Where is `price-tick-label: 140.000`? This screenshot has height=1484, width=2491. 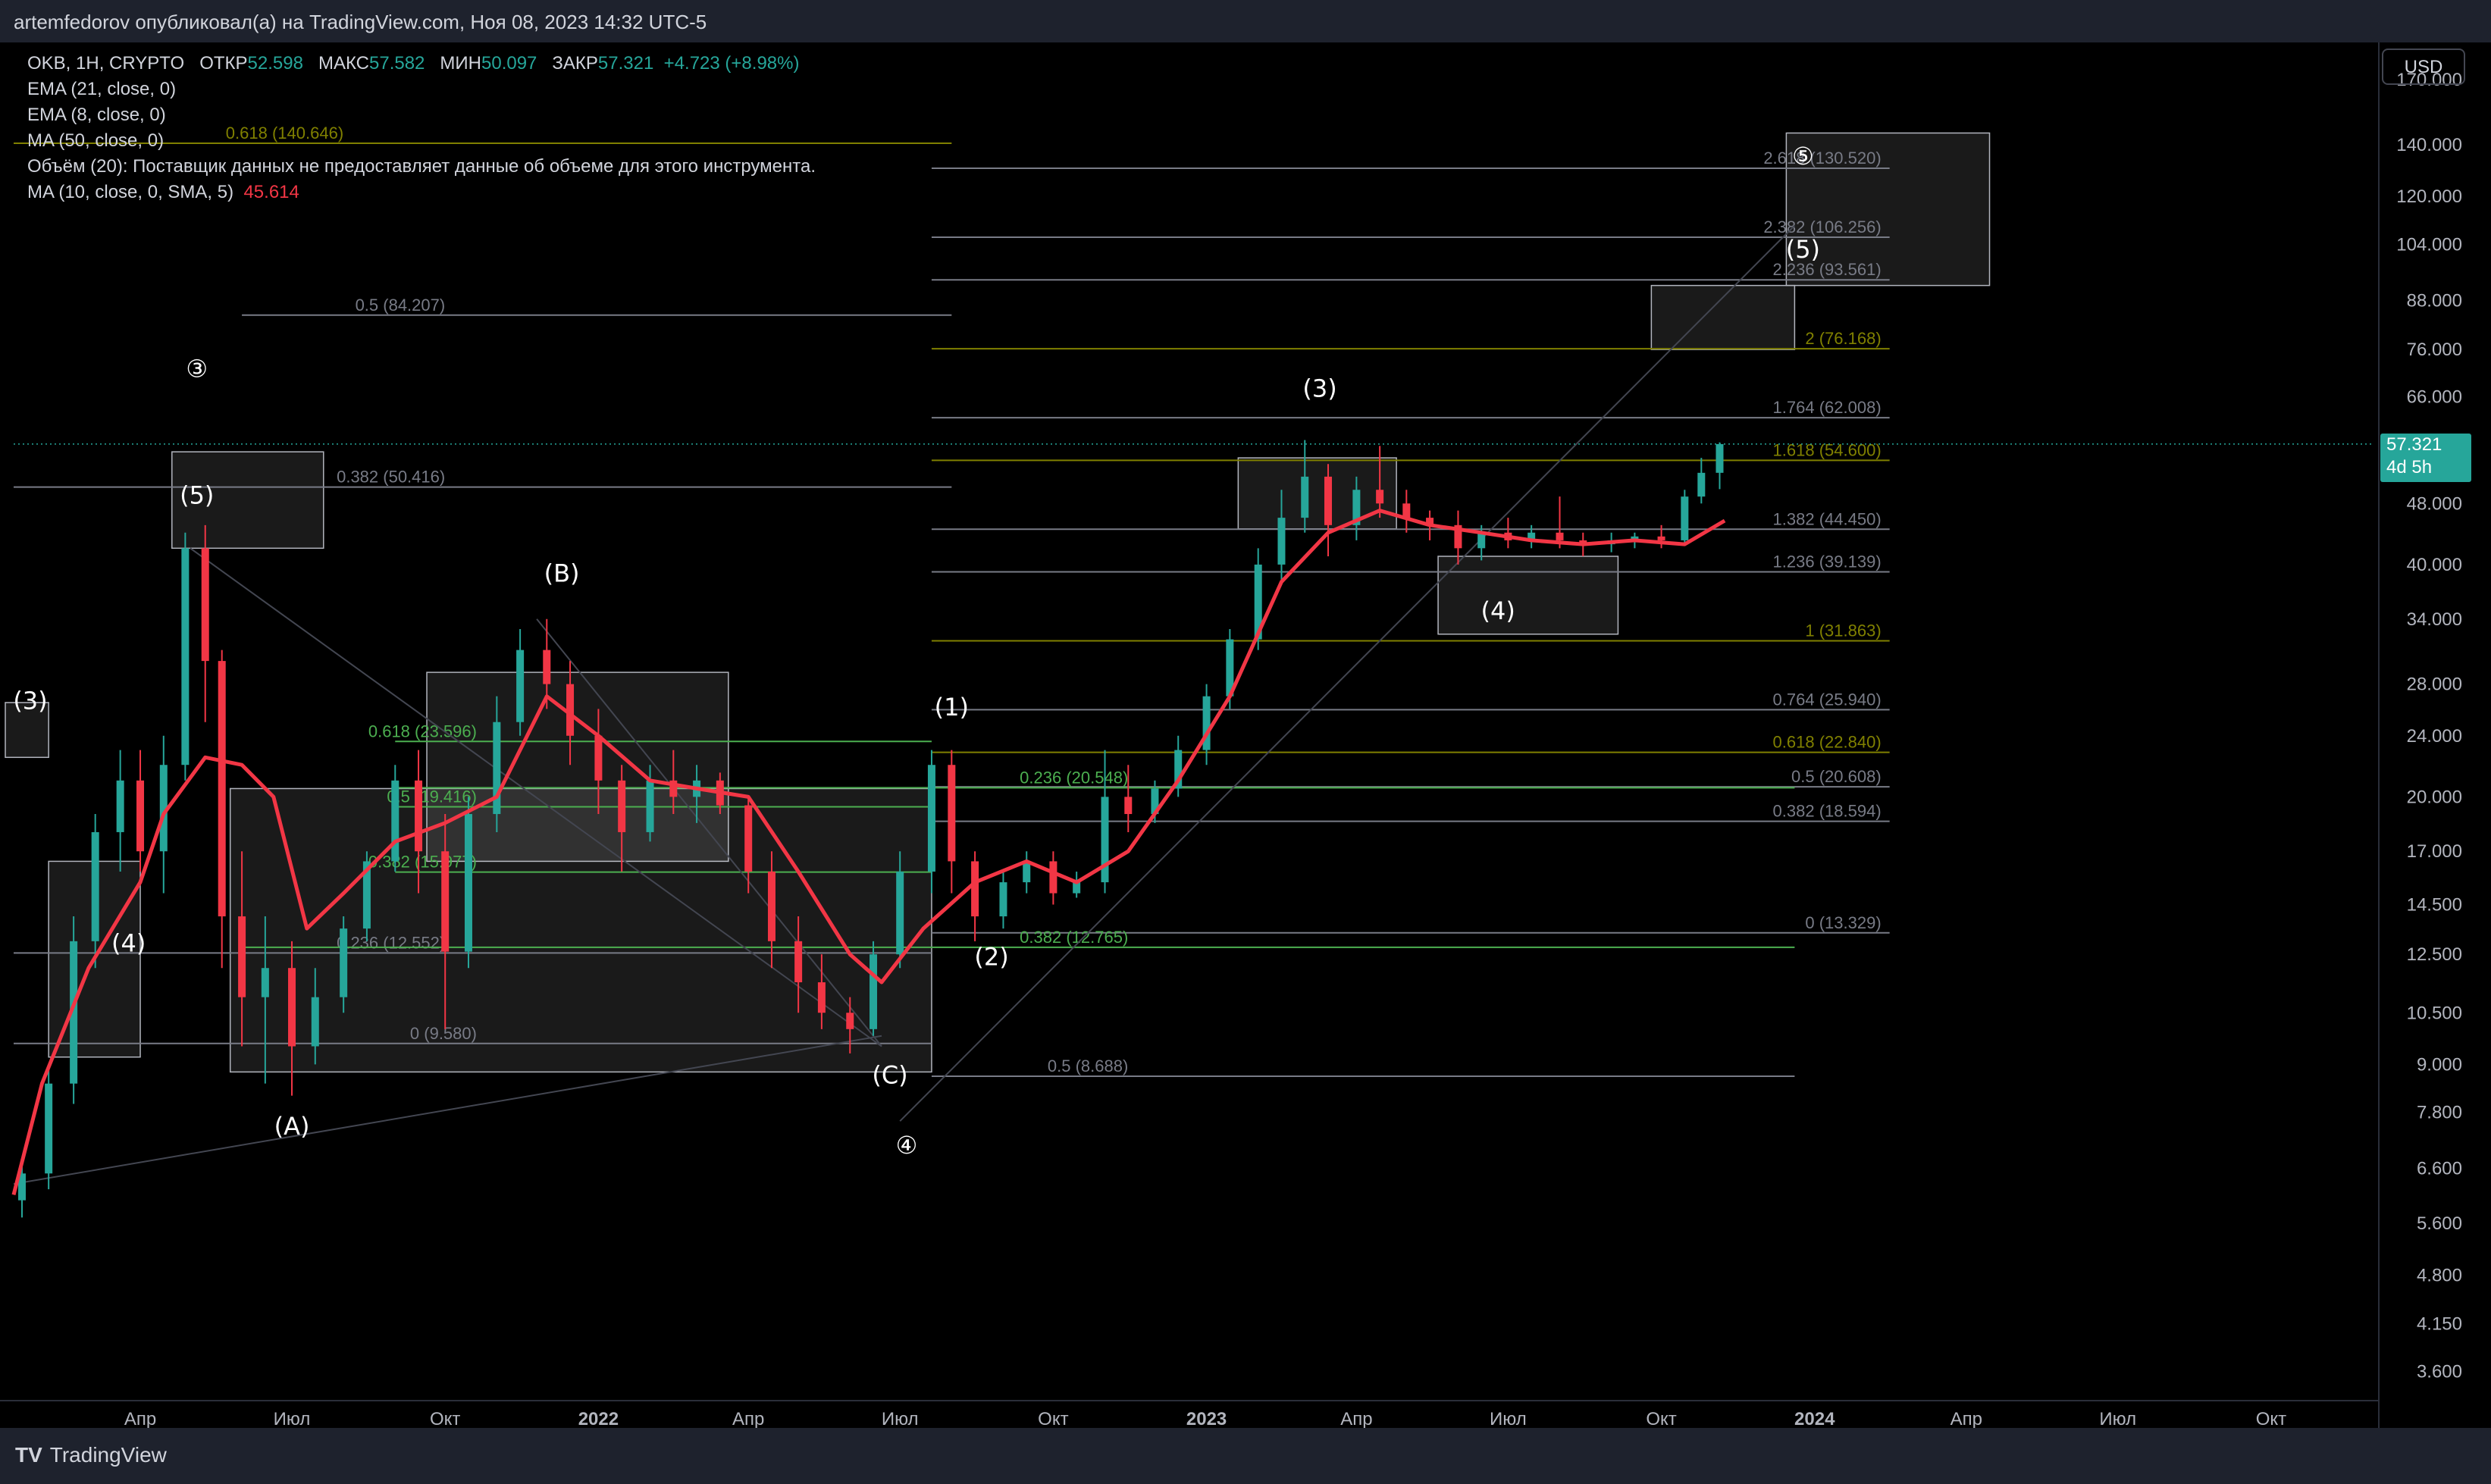
price-tick-label: 140.000 is located at coordinates (2429, 145).